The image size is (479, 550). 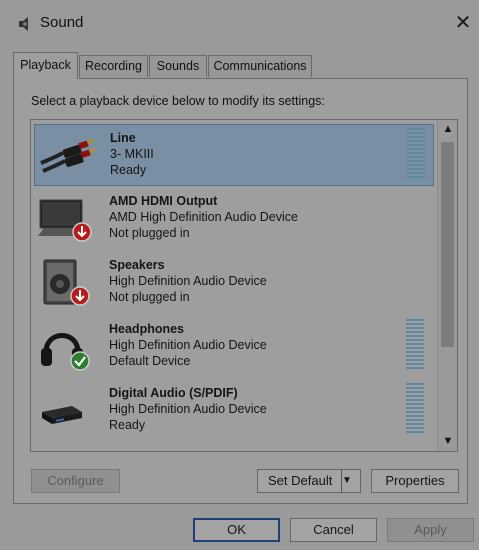 What do you see at coordinates (62, 22) in the screenshot?
I see `window-title: Sound` at bounding box center [62, 22].